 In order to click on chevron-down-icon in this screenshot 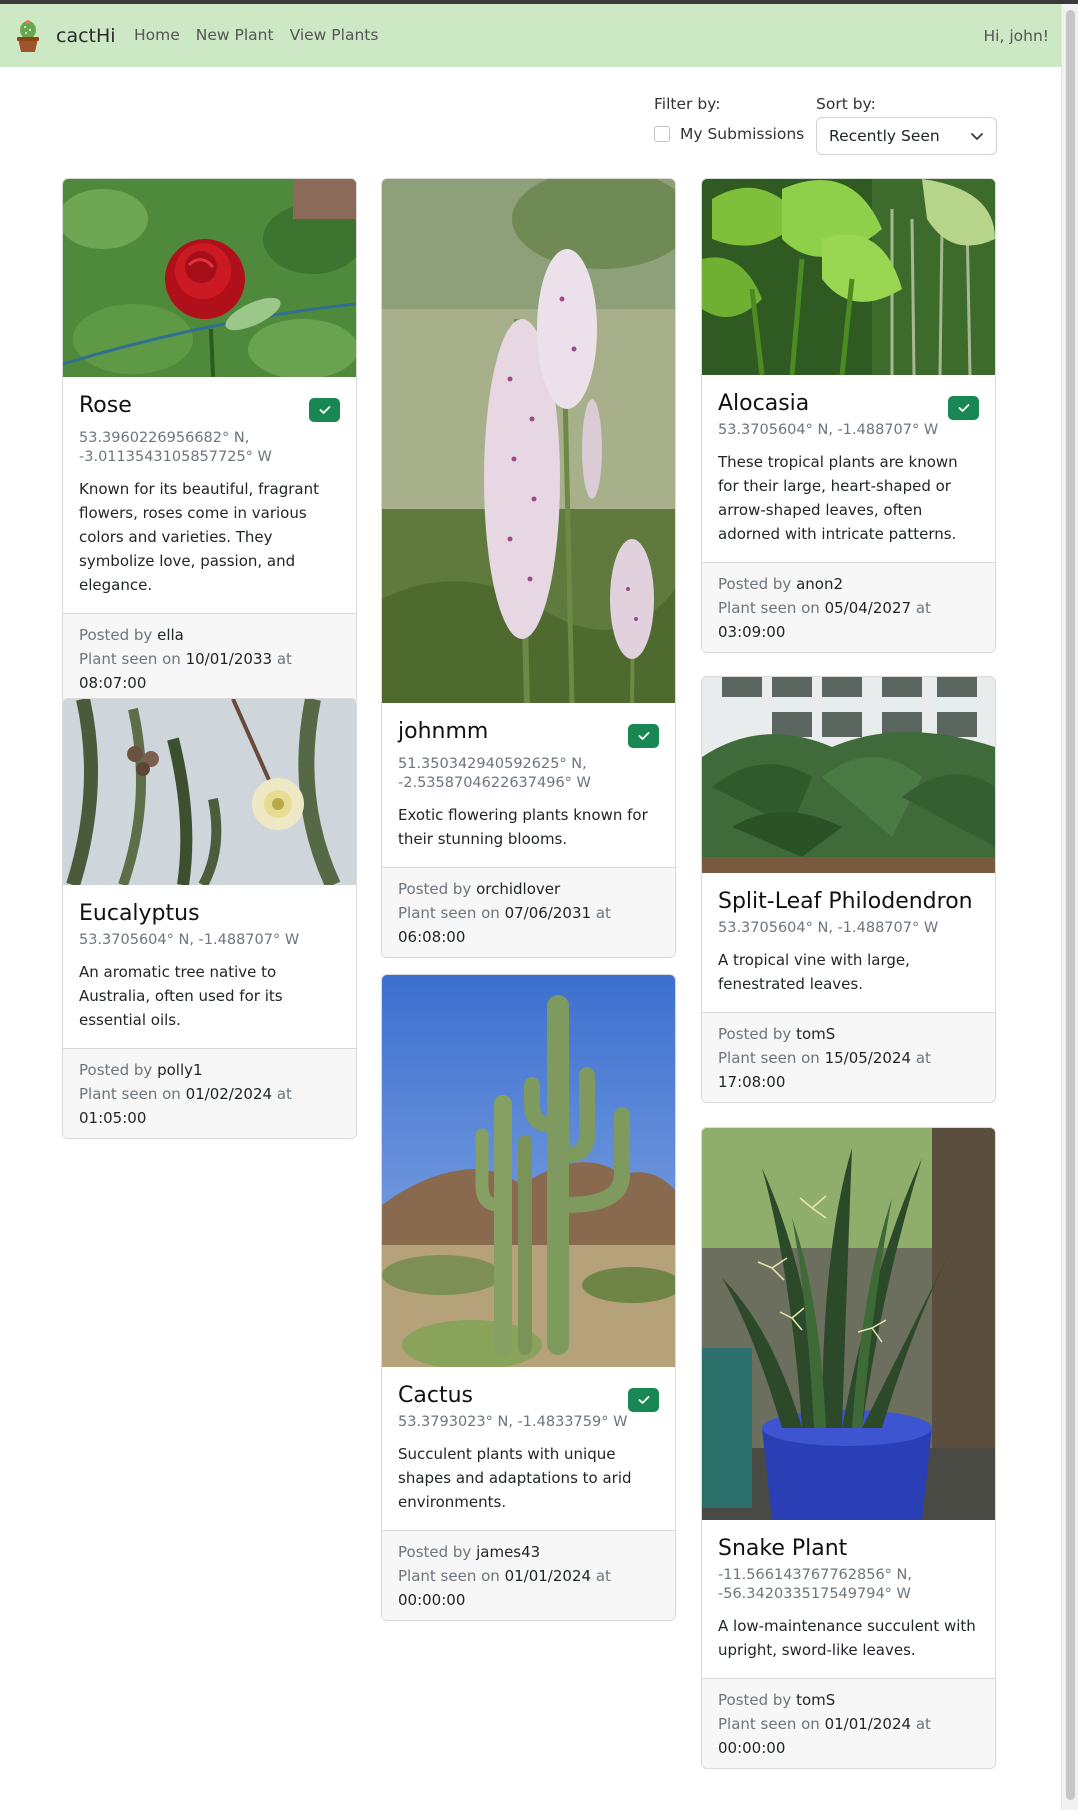, I will do `click(977, 136)`.